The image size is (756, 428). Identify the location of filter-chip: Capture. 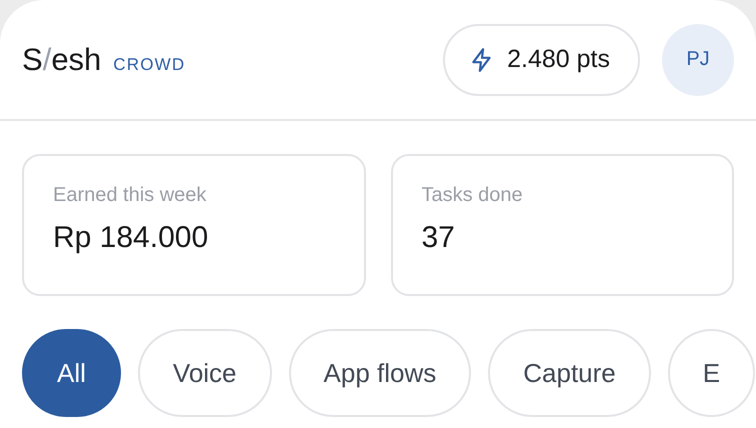
(569, 373).